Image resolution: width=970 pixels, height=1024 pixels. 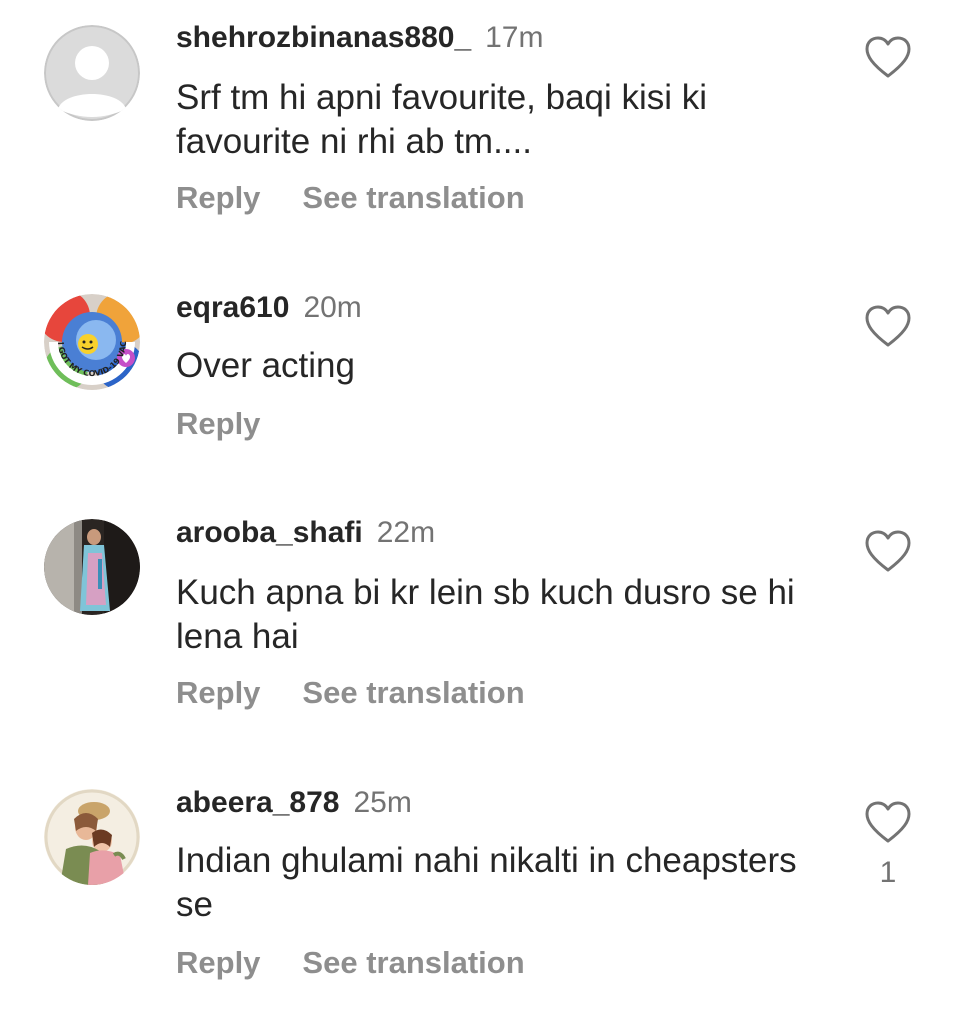 I want to click on avatar: I GOT MY COVID-19 VACCINE, so click(x=92, y=342).